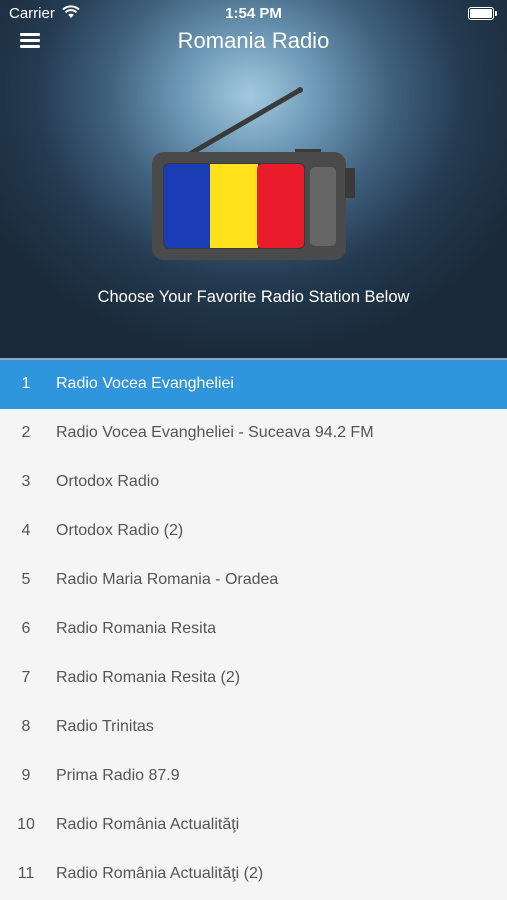 Image resolution: width=507 pixels, height=900 pixels. I want to click on page-title: Romania Radio, so click(253, 40).